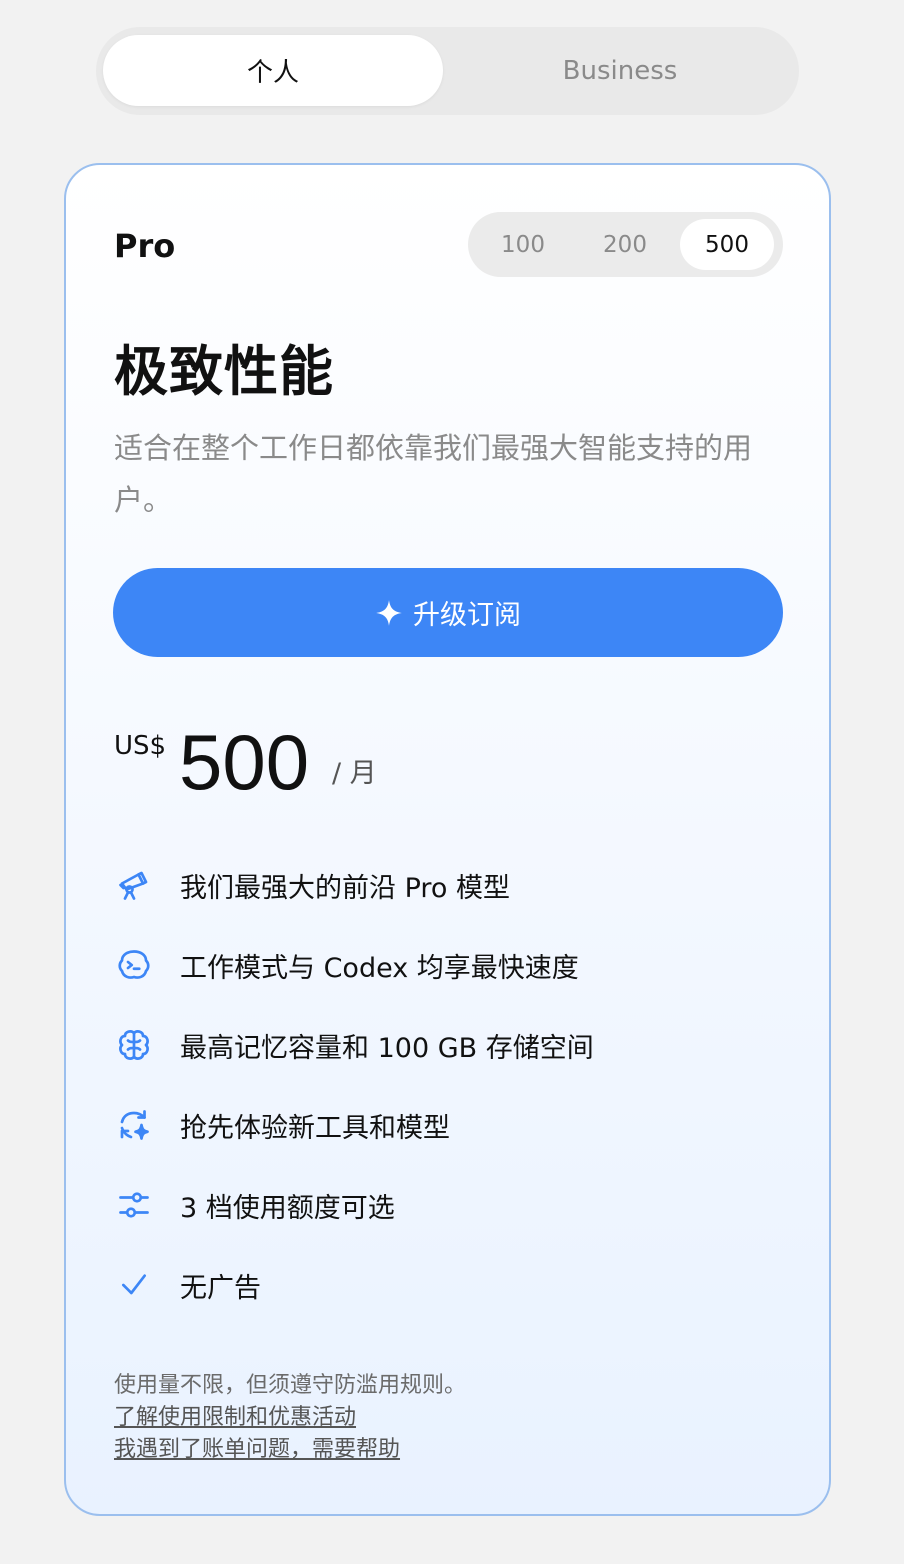 Image resolution: width=904 pixels, height=1564 pixels. I want to click on usage-note: 使用量不限，但须遵守防滥用规则。, so click(290, 1385).